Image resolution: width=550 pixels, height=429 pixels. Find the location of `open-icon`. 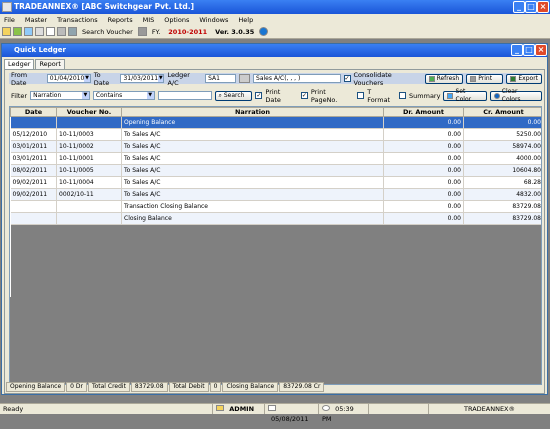

open-icon is located at coordinates (6, 31).